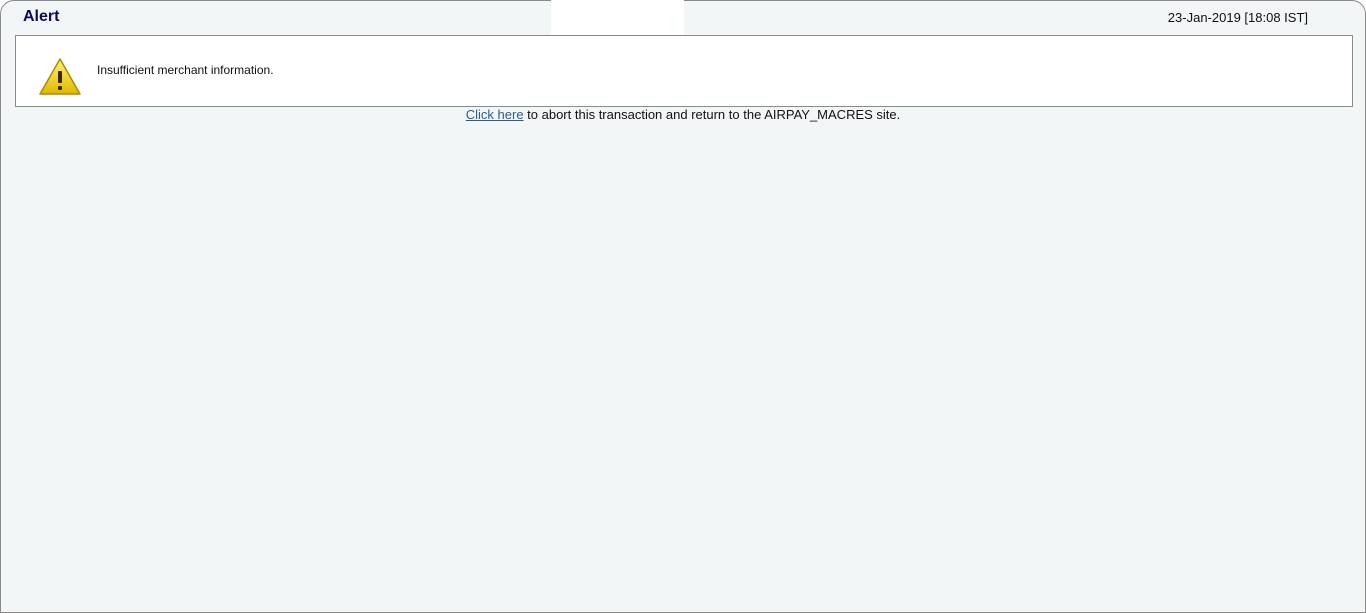 This screenshot has height=613, width=1366. Describe the element at coordinates (617, 17) in the screenshot. I see `header-gap` at that location.